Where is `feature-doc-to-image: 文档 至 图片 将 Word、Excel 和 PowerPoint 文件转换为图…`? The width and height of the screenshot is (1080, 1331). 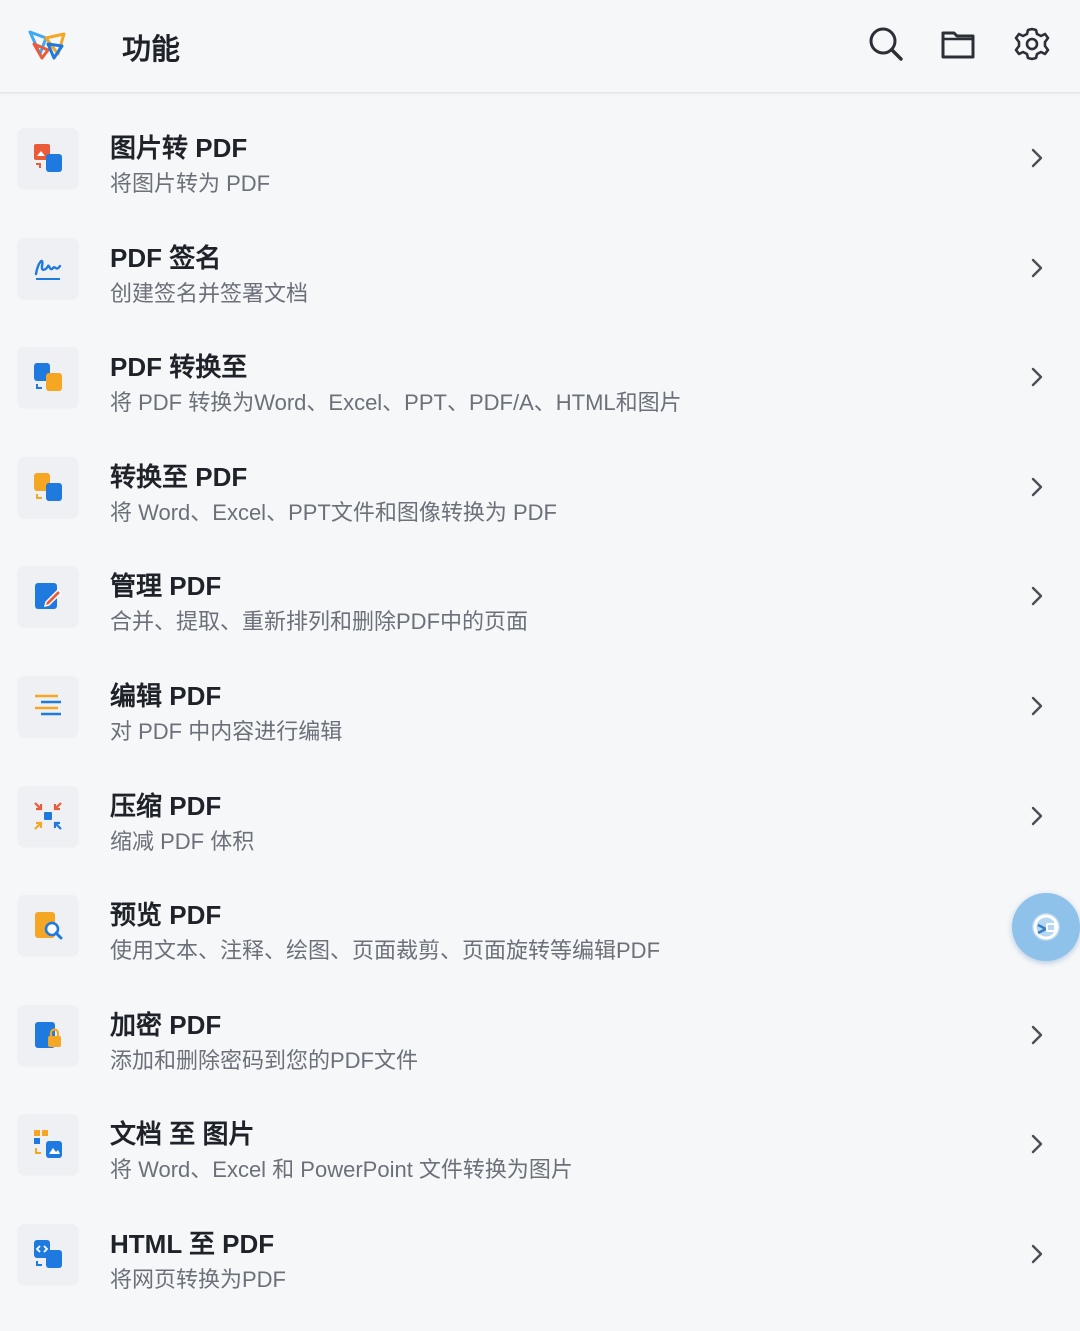 feature-doc-to-image: 文档 至 图片 将 Word、Excel 和 PowerPoint 文件转换为图… is located at coordinates (540, 1145).